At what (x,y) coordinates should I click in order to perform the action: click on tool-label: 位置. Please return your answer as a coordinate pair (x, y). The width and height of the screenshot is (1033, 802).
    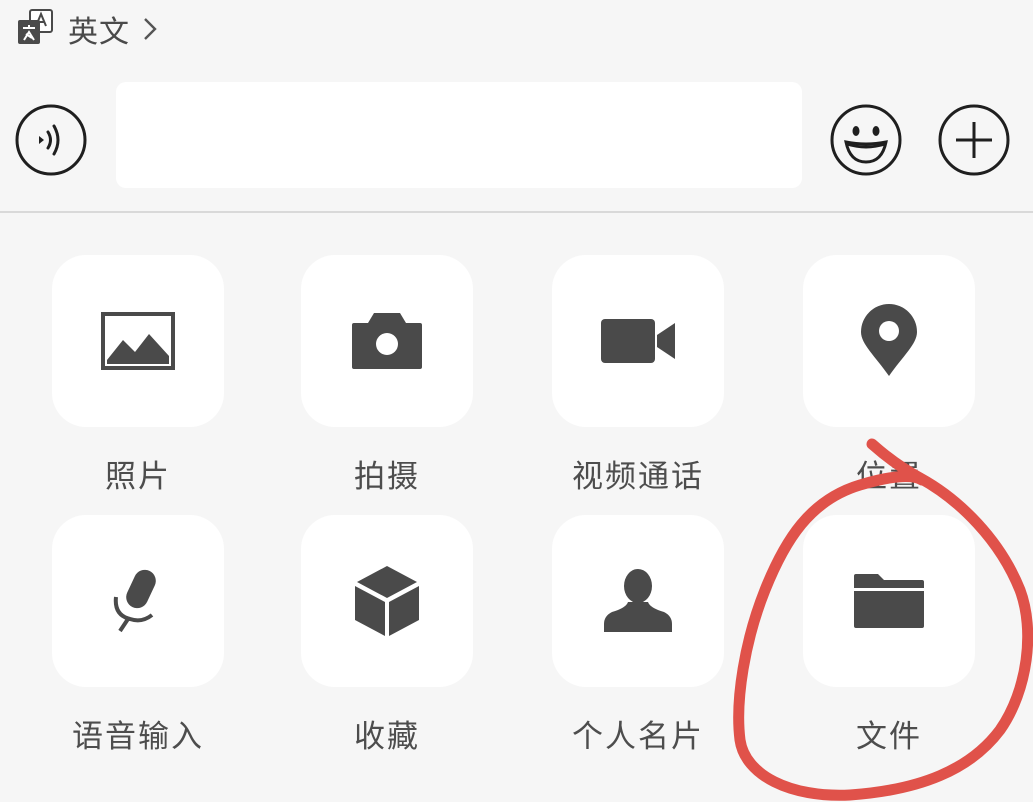
    Looking at the image, I should click on (889, 477).